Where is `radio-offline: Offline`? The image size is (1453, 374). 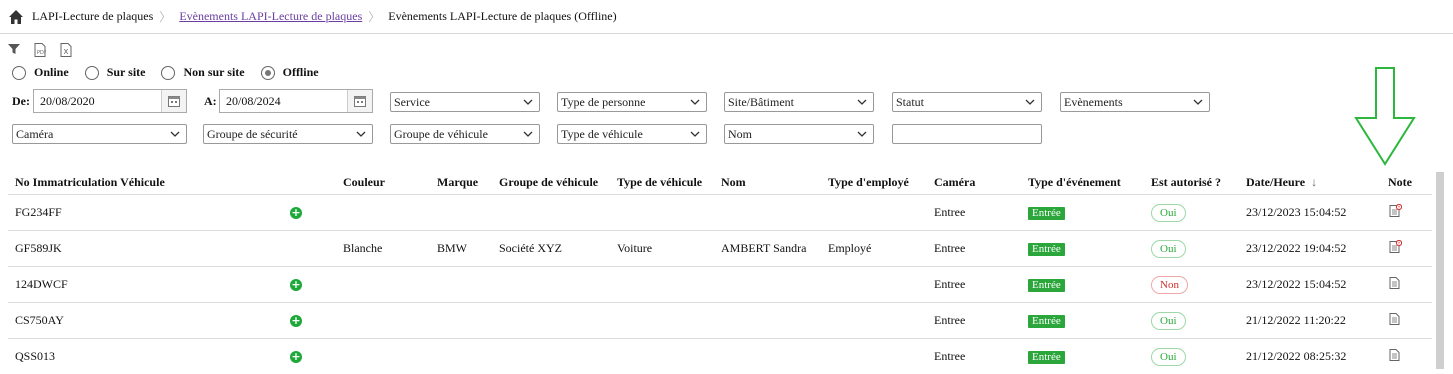 radio-offline: Offline is located at coordinates (290, 72).